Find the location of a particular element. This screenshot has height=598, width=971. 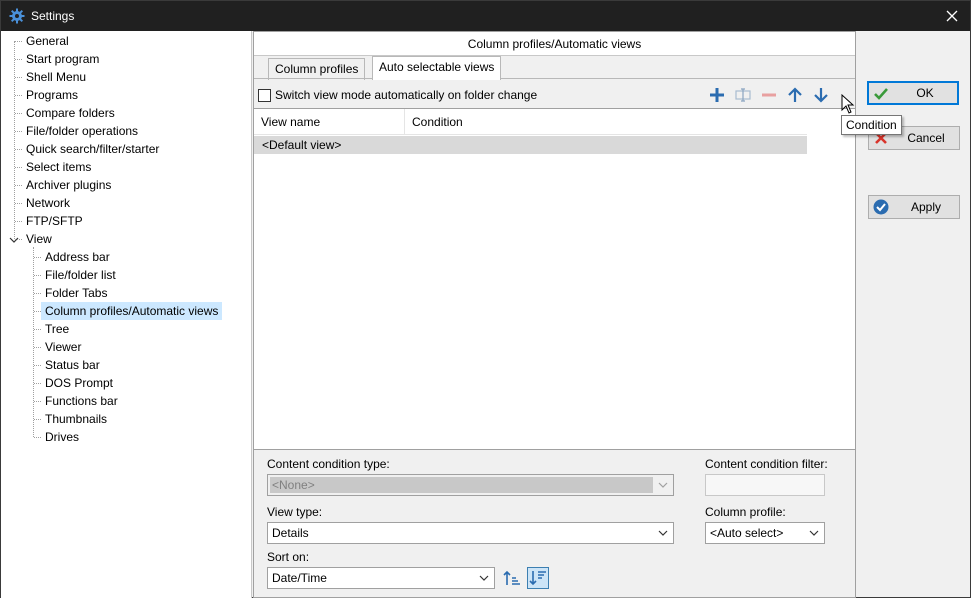

move-down-button is located at coordinates (821, 95).